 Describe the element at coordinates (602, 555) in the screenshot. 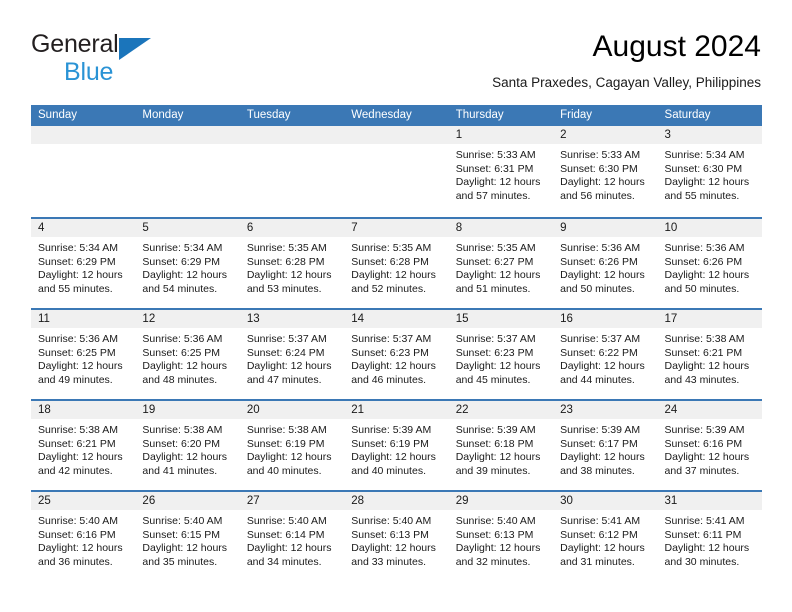

I see `daylight-text: Daylight: 12 hours and 31 minutes.` at that location.